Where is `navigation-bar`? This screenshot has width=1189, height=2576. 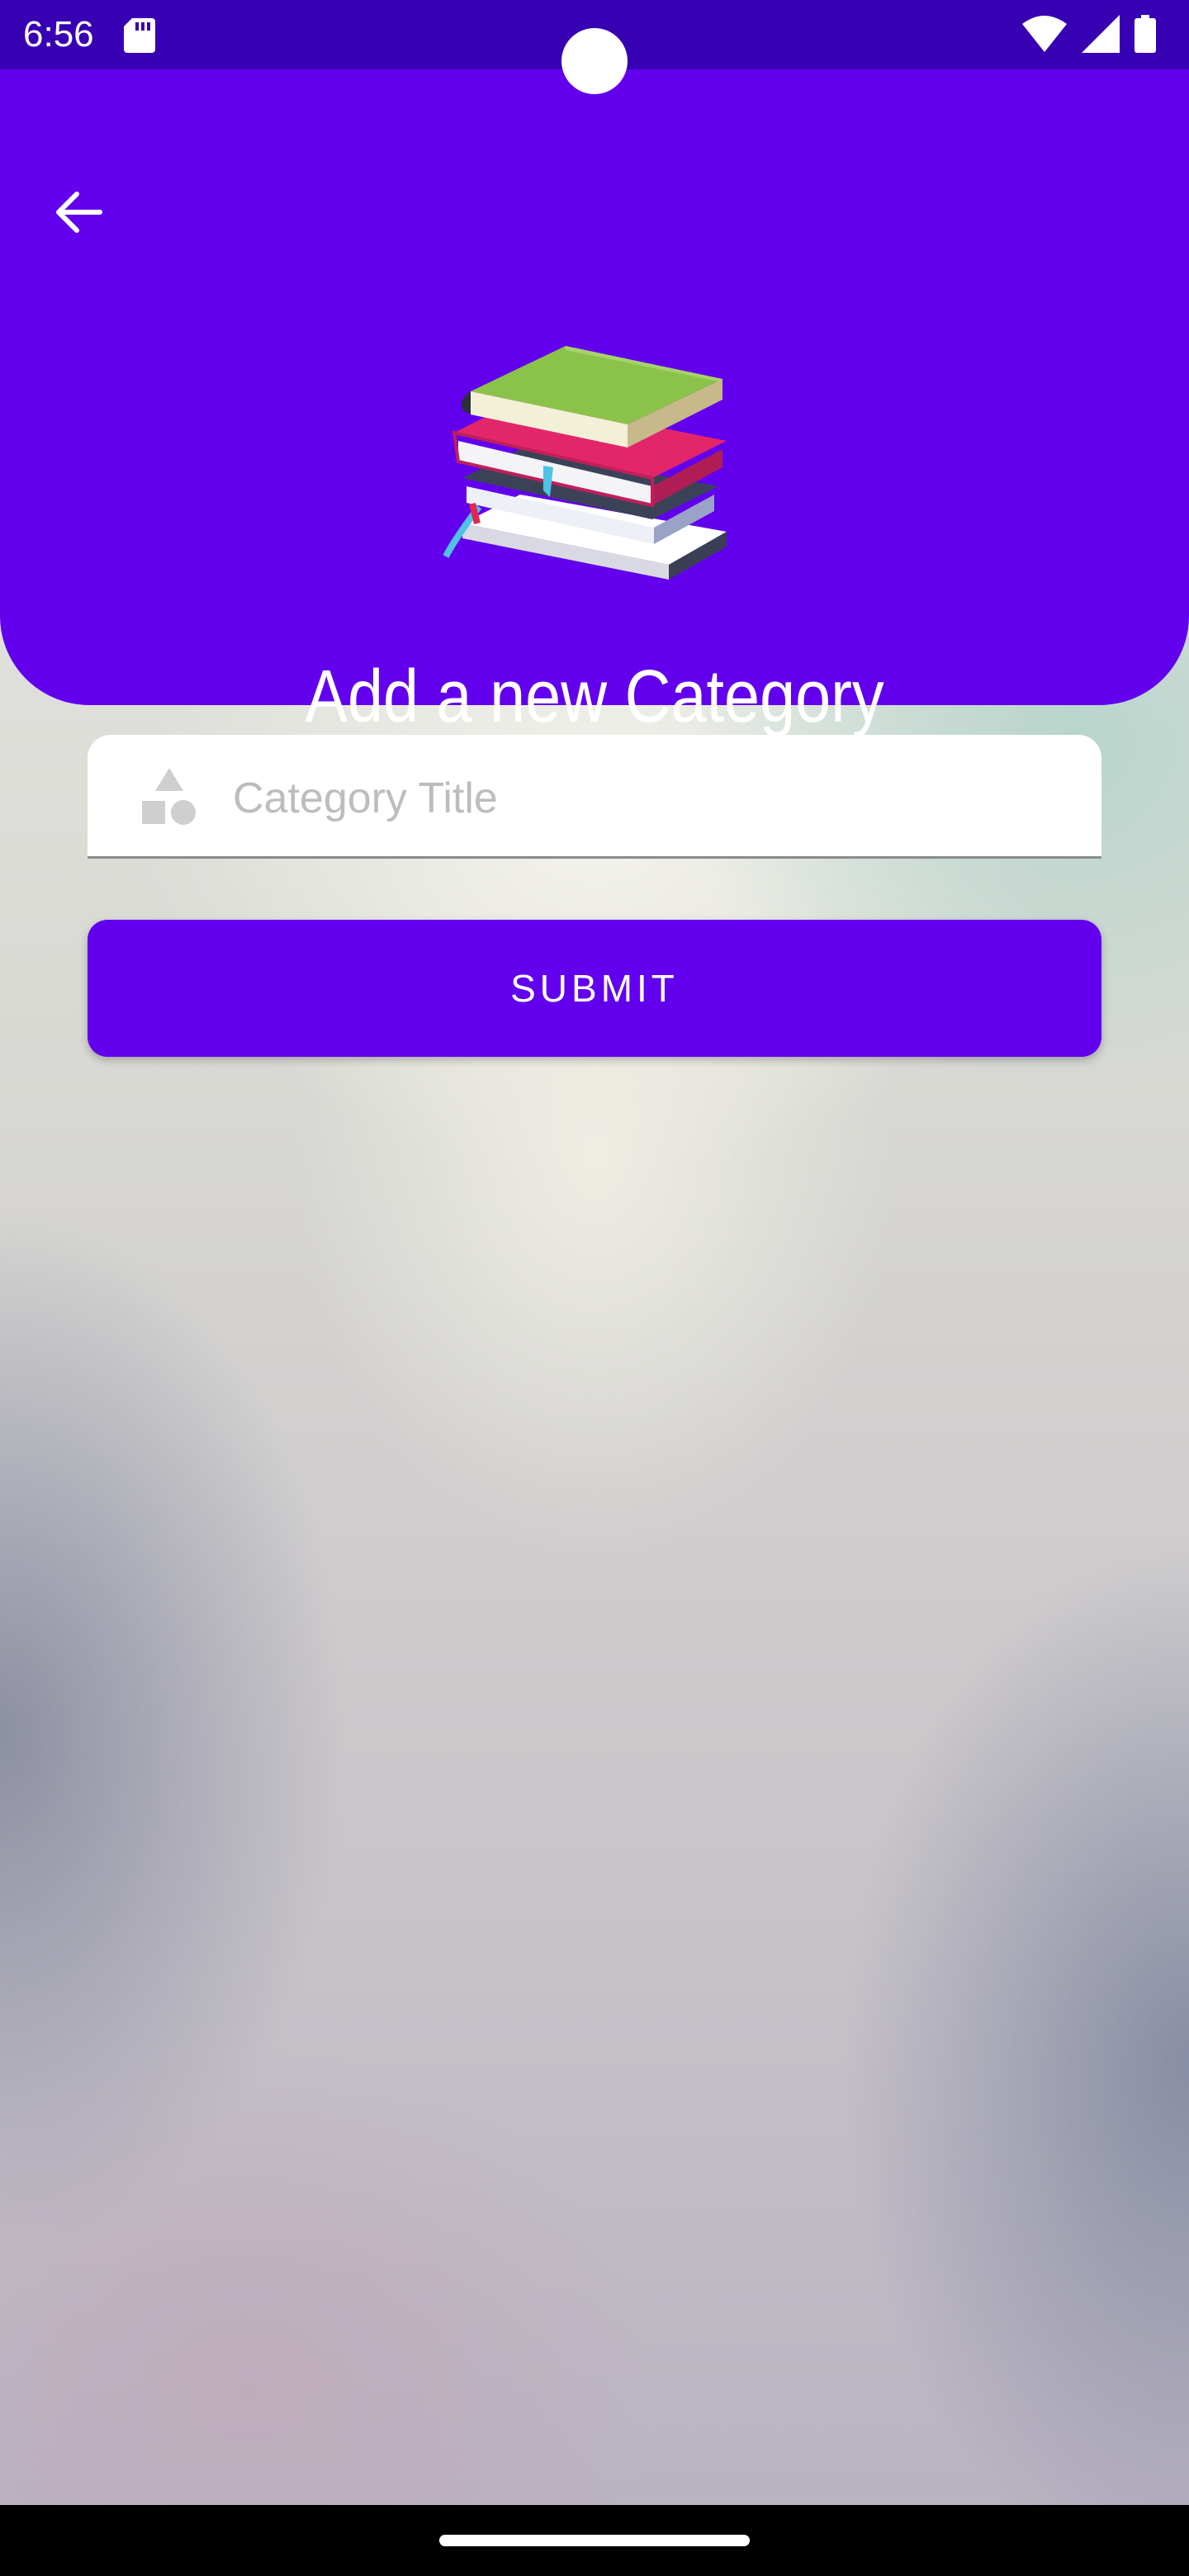
navigation-bar is located at coordinates (594, 2540).